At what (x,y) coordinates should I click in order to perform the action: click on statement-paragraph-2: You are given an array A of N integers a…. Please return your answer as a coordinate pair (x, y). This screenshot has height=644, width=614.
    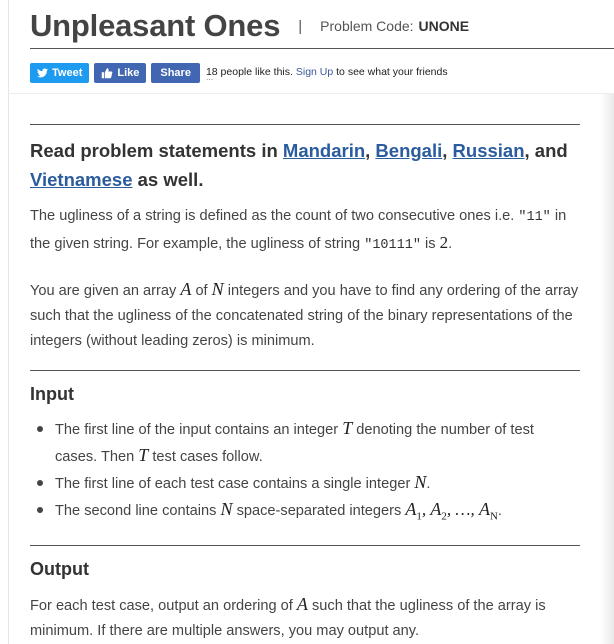
    Looking at the image, I should click on (305, 315).